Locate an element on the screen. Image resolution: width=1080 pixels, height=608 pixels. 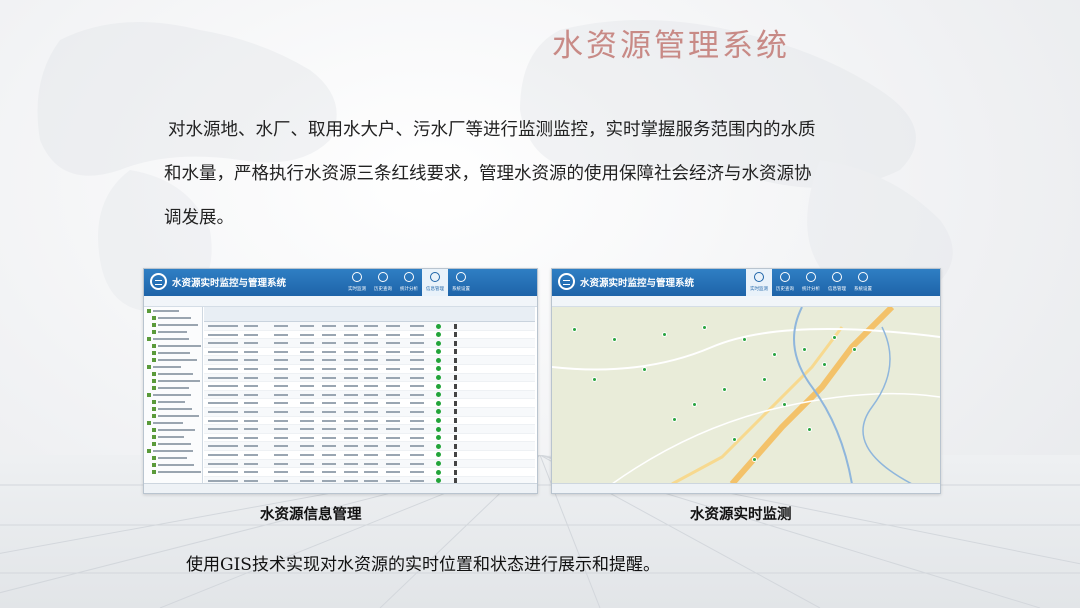
search-icon is located at coordinates (383, 277).